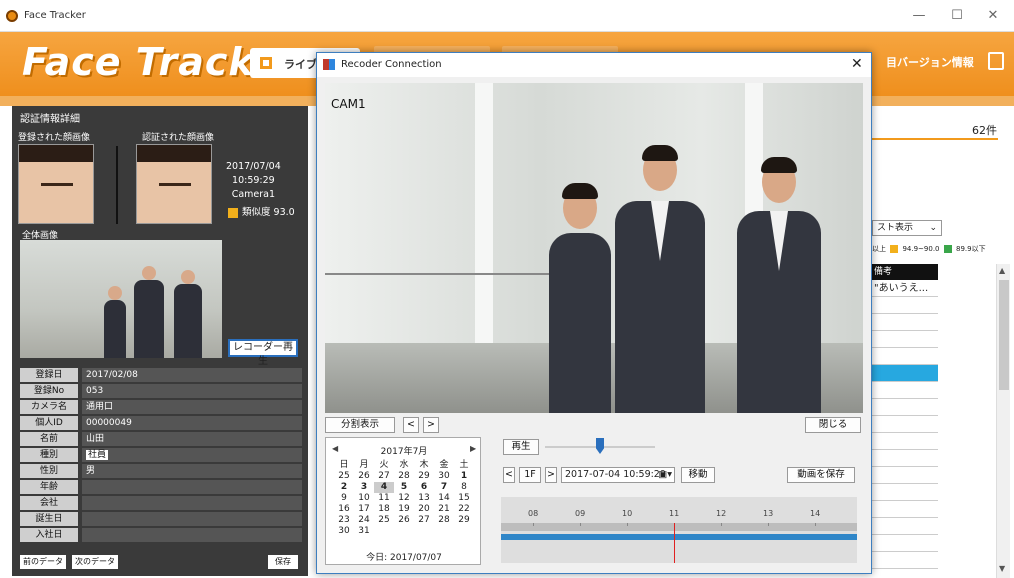 This screenshot has width=1014, height=578. Describe the element at coordinates (364, 509) in the screenshot. I see `calendar-day: 17` at that location.